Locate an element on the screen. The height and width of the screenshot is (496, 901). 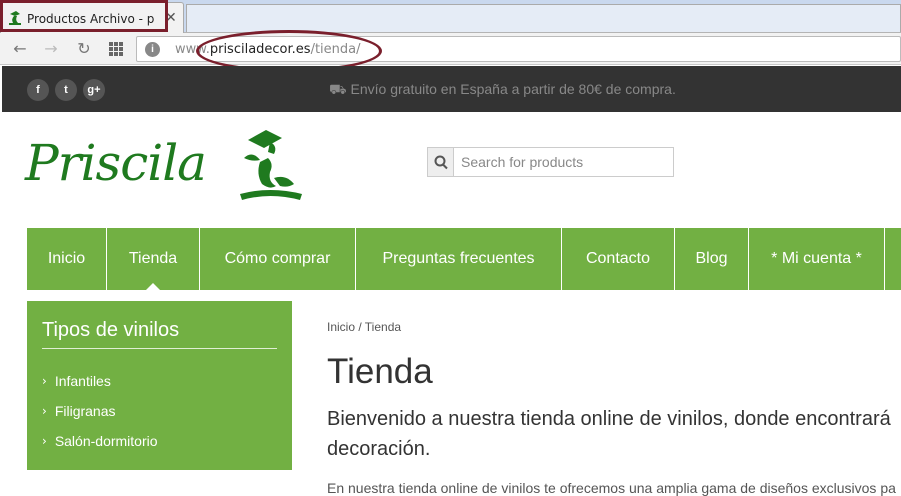
logo-figure-icon is located at coordinates (271, 165).